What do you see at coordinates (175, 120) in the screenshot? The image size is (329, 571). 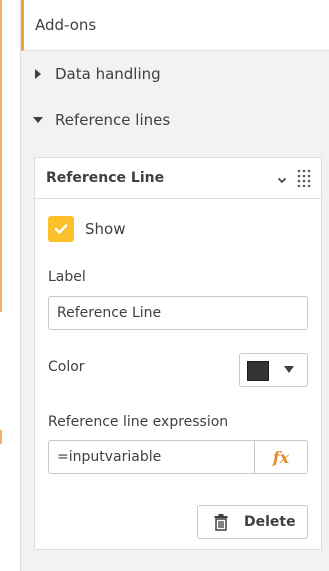 I see `section-reference-lines: Reference lines` at bounding box center [175, 120].